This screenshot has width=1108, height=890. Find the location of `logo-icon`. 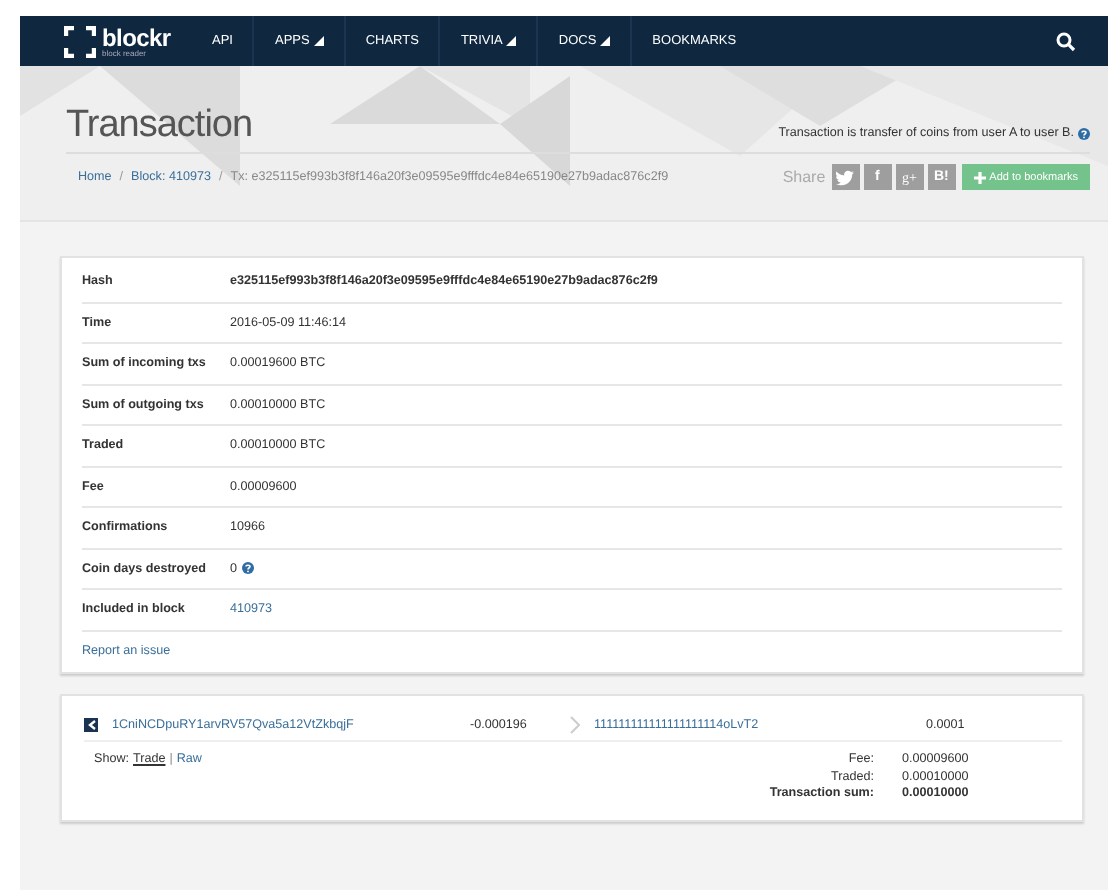

logo-icon is located at coordinates (80, 41).